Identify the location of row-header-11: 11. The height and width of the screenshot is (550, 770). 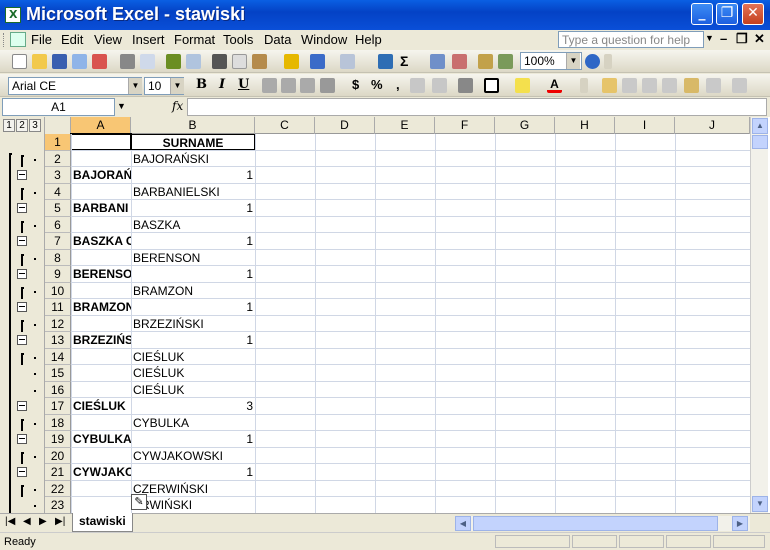
(58, 307).